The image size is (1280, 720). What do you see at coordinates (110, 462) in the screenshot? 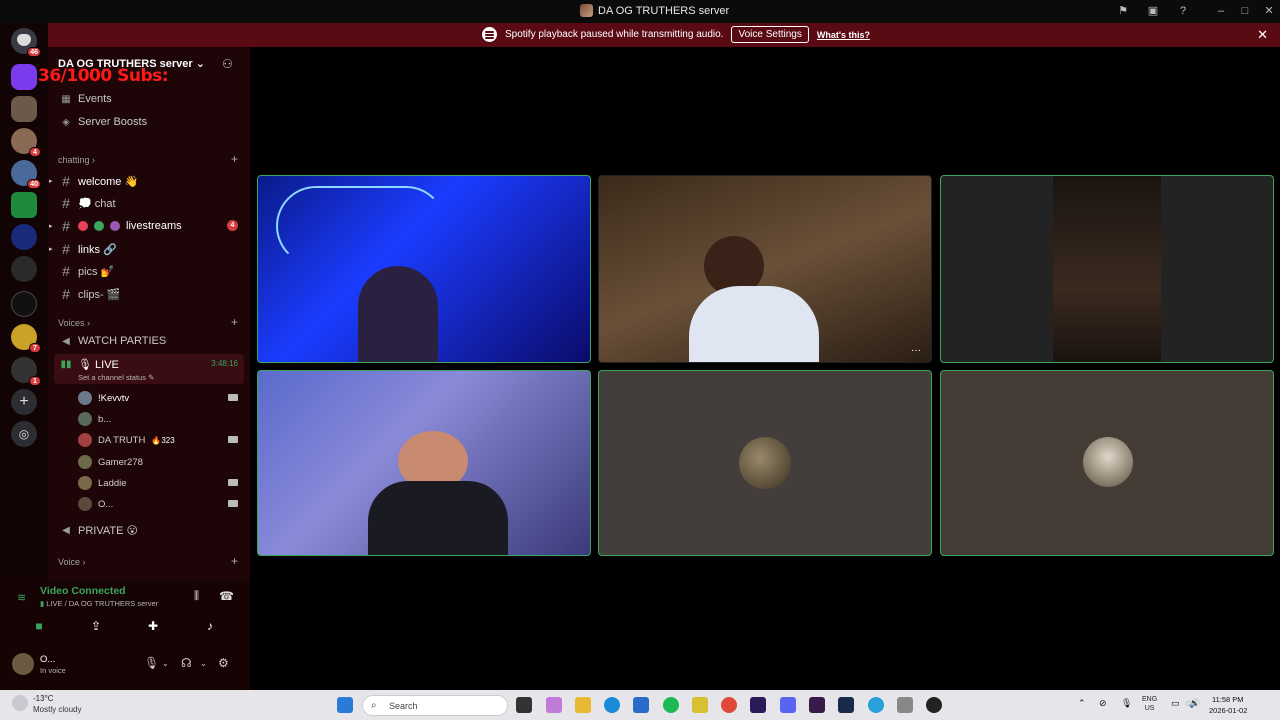
I see `voice-member: Gamer278` at bounding box center [110, 462].